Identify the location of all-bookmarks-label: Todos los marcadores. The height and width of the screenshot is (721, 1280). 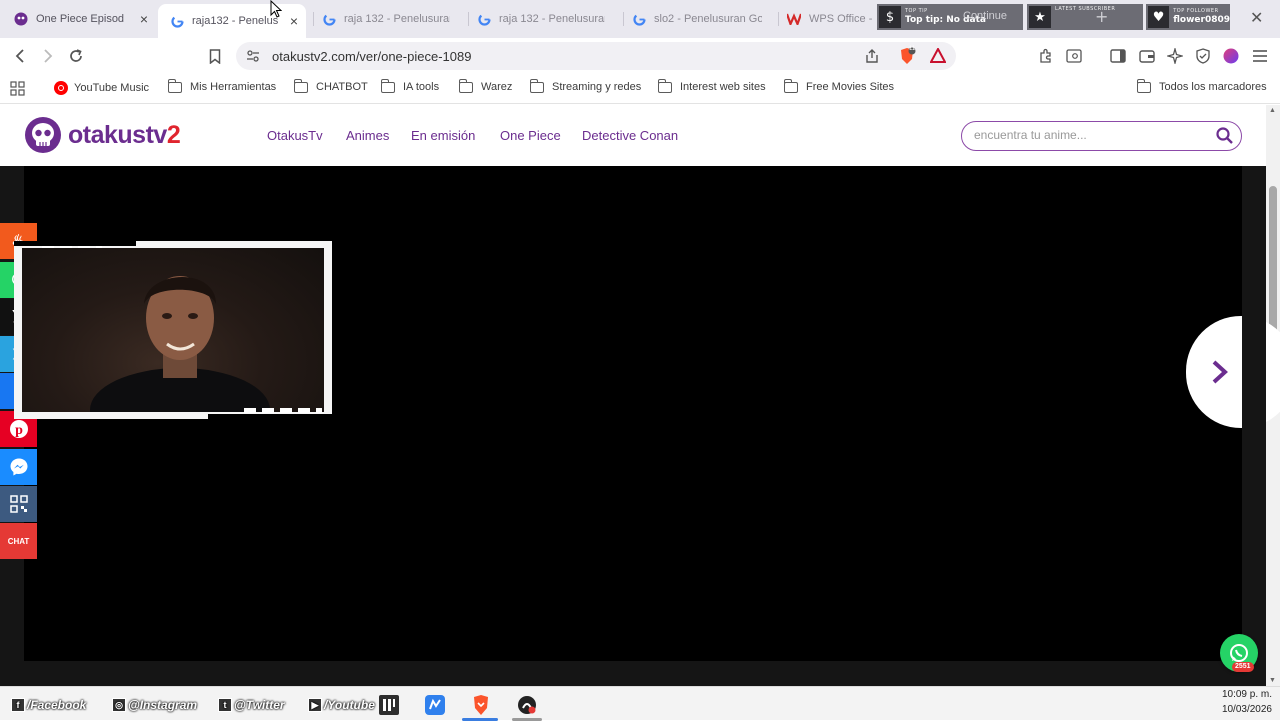
(1213, 87).